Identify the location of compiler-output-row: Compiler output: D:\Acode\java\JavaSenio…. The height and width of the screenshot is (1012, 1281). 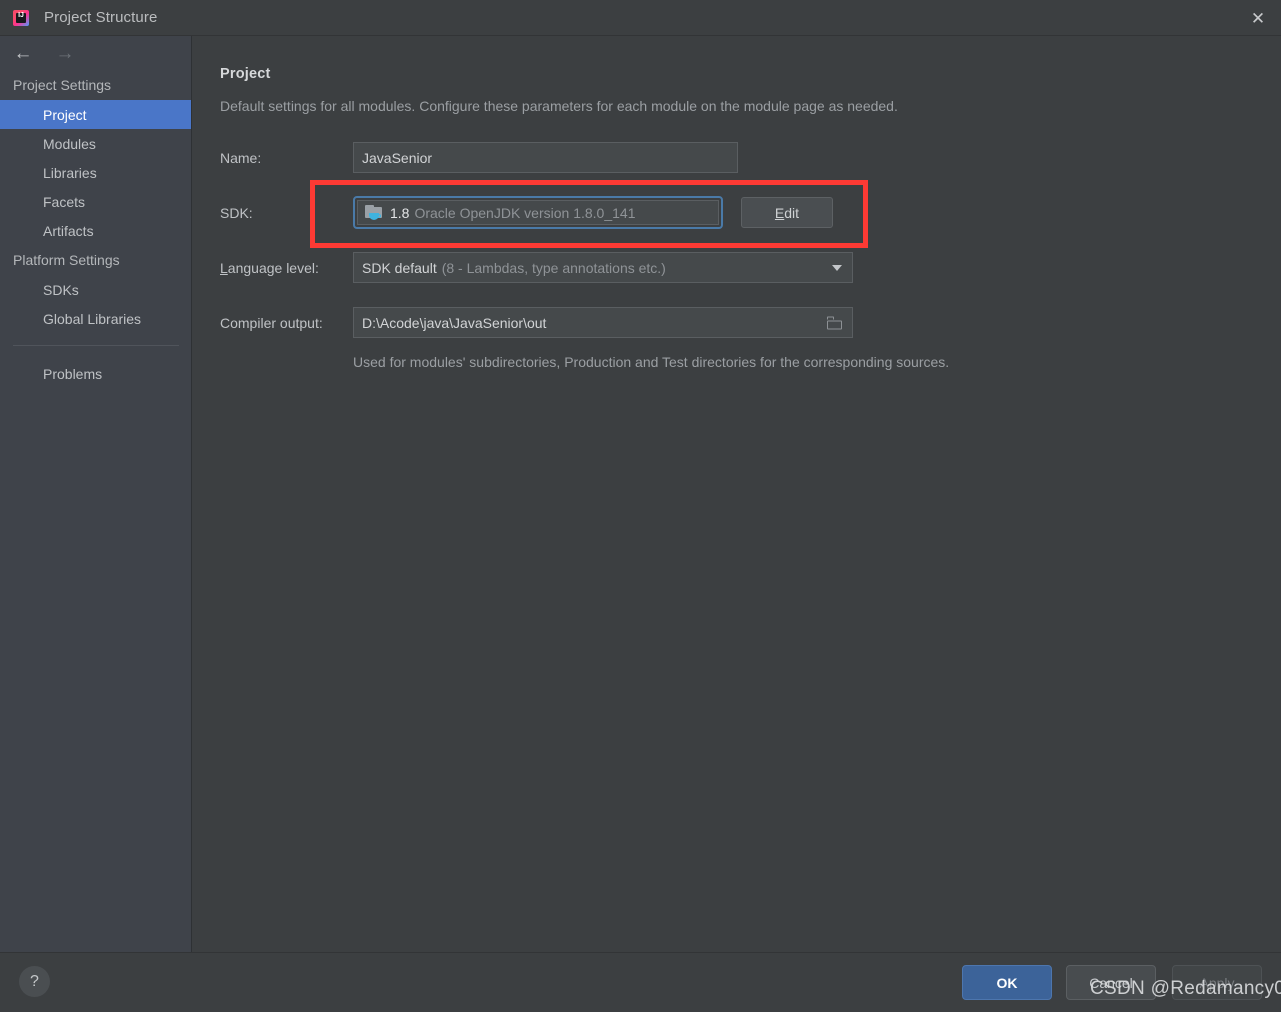
(750, 322).